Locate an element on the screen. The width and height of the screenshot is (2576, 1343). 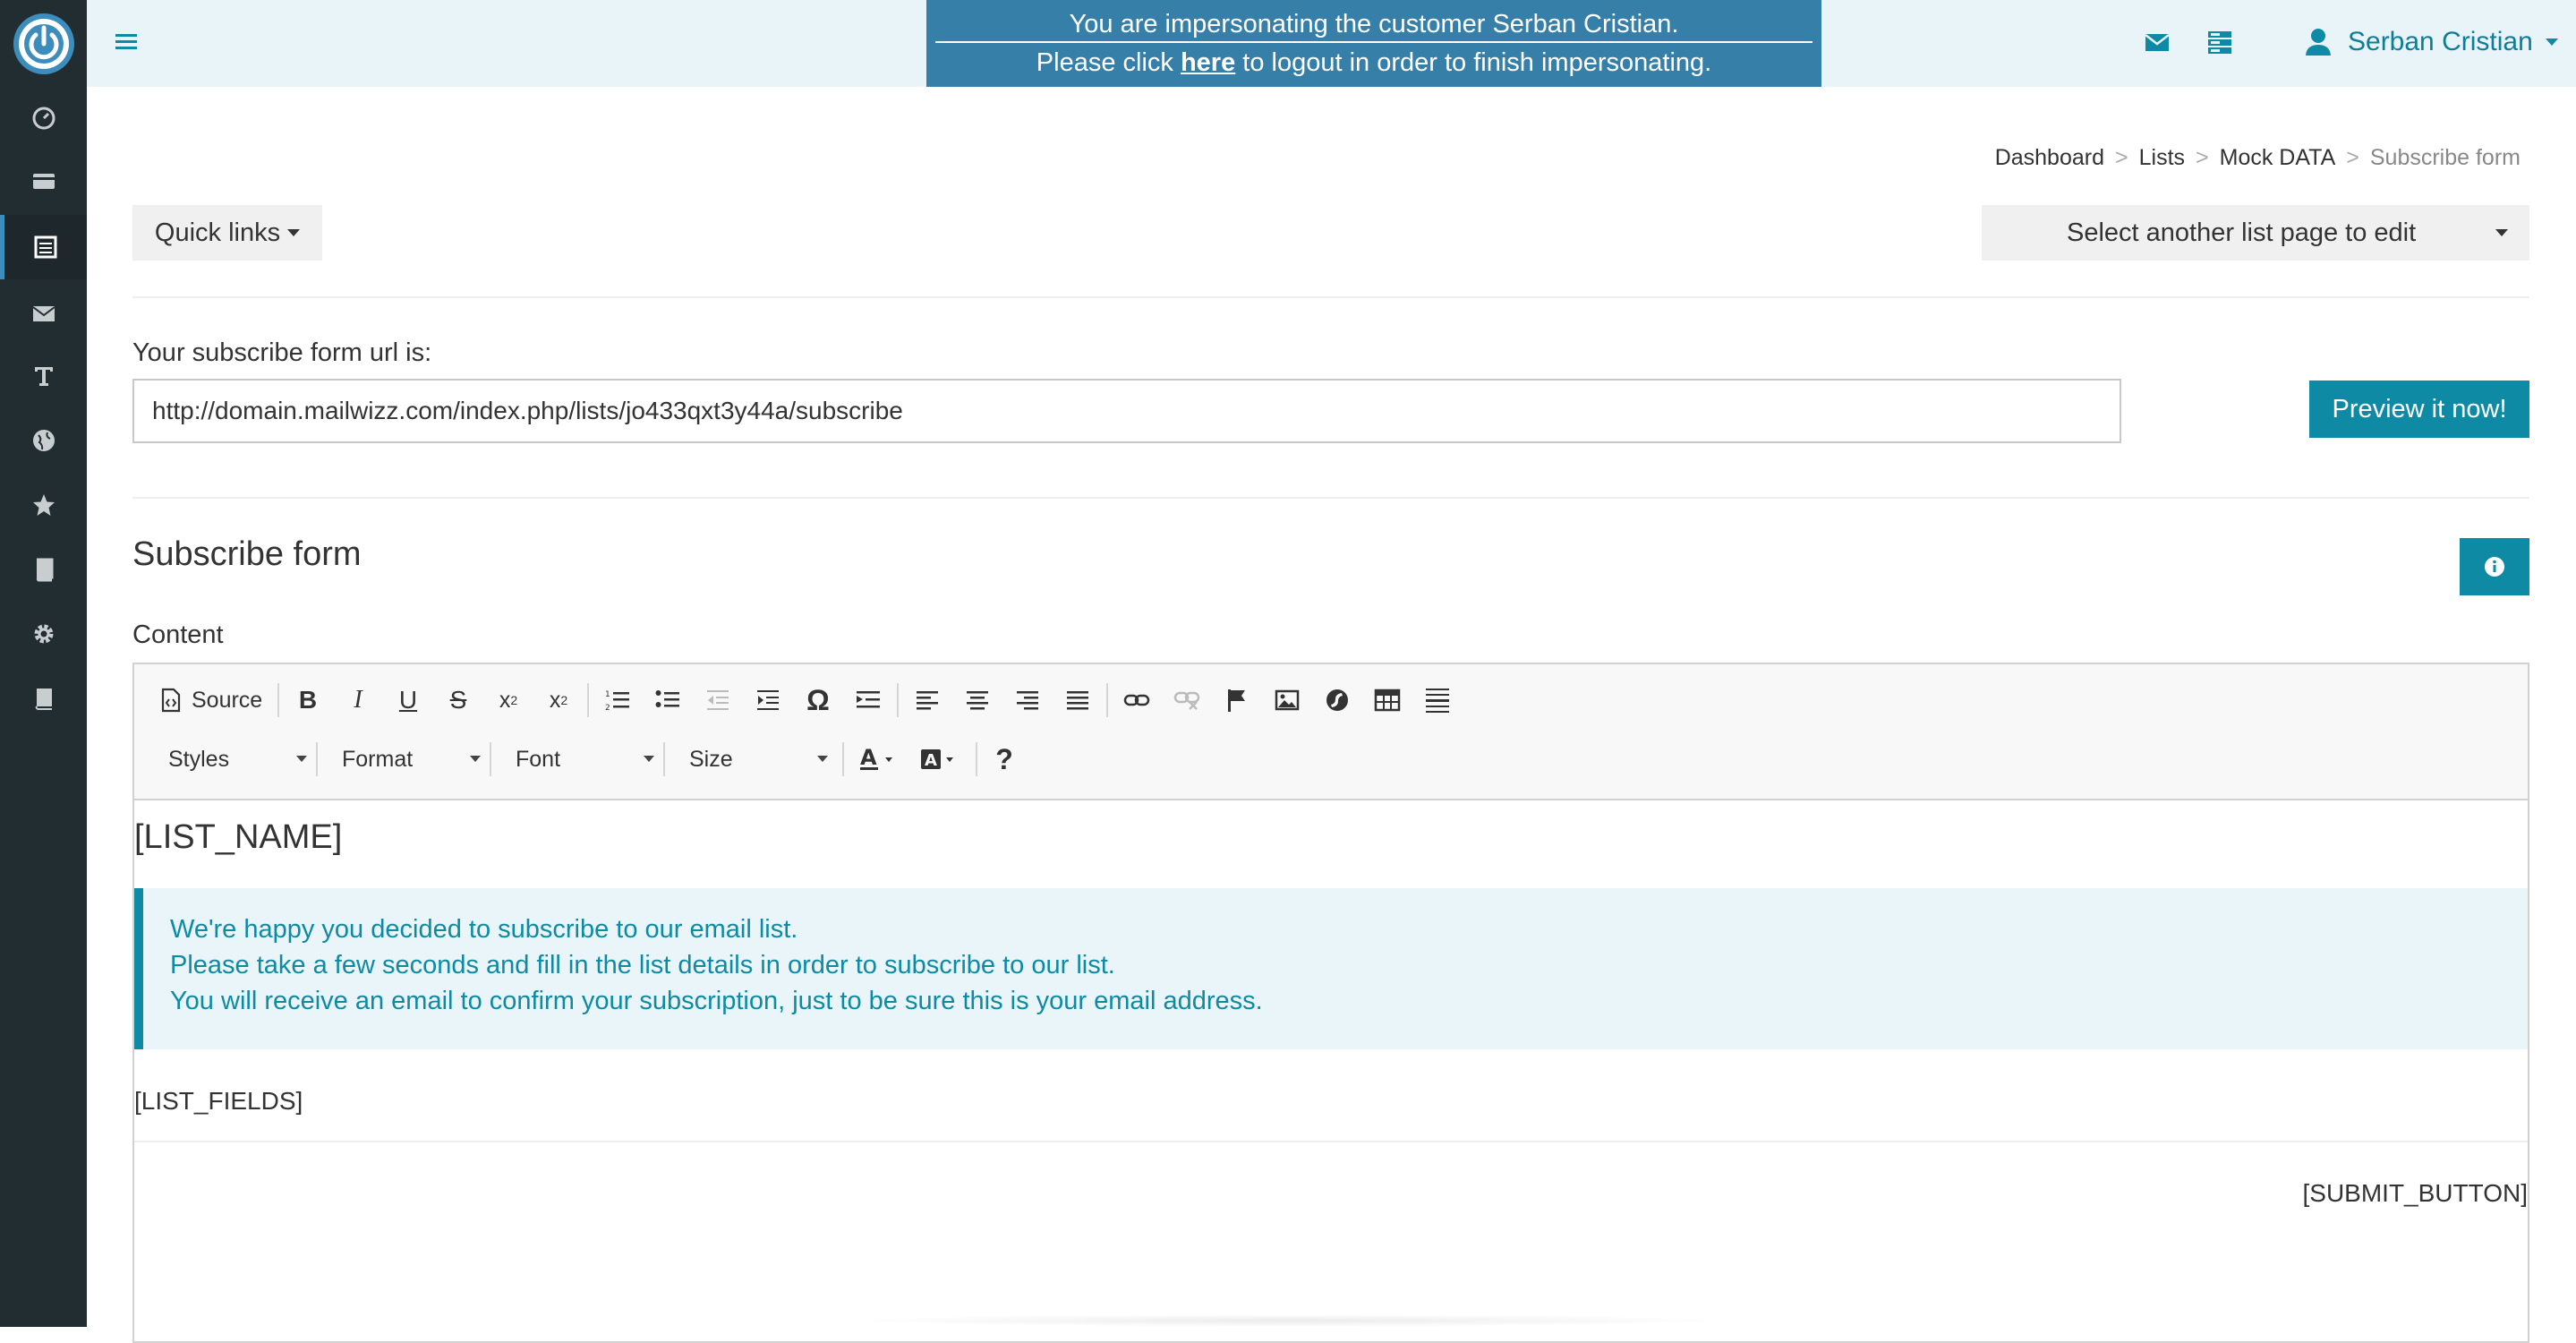
list-name-placeholder: [LIST_NAME] is located at coordinates (238, 837).